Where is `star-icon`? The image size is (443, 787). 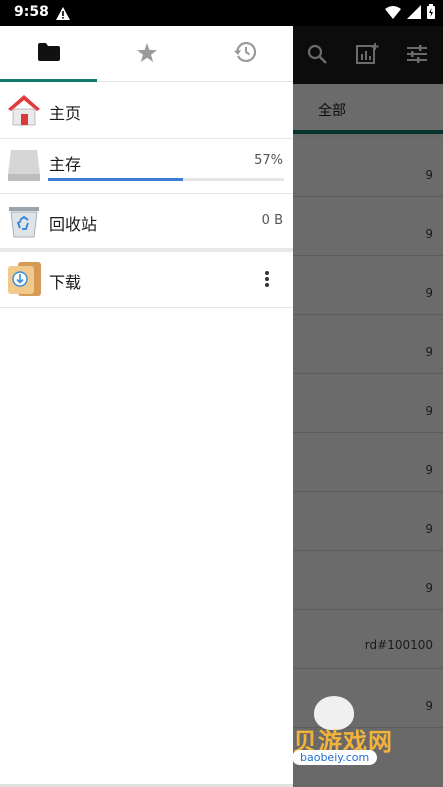 star-icon is located at coordinates (146, 54).